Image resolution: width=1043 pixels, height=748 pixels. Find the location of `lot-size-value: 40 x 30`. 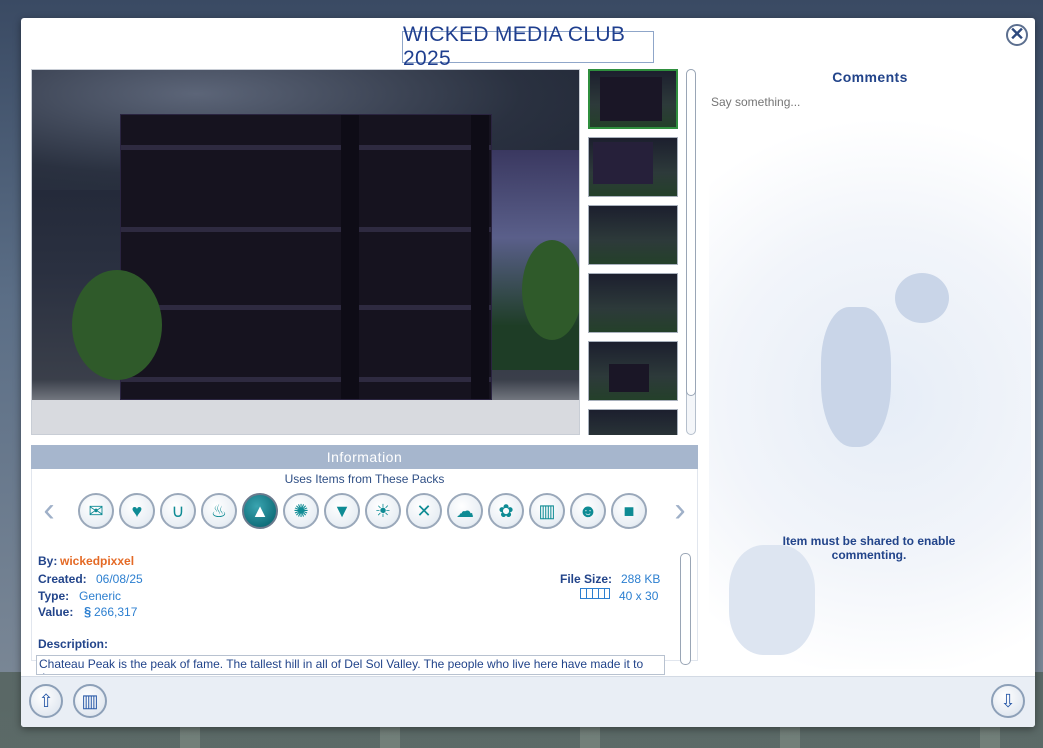

lot-size-value: 40 x 30 is located at coordinates (639, 596).